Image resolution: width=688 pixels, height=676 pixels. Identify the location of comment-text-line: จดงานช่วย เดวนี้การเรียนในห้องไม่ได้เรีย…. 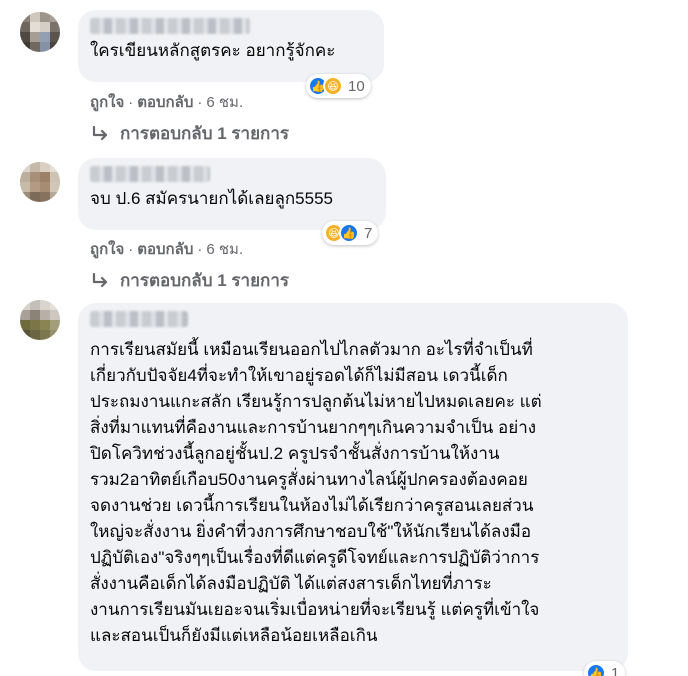
(312, 505).